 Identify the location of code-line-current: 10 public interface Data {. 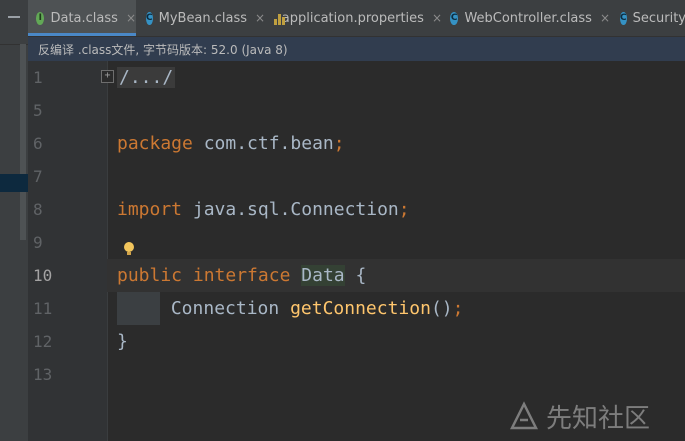
(356, 275).